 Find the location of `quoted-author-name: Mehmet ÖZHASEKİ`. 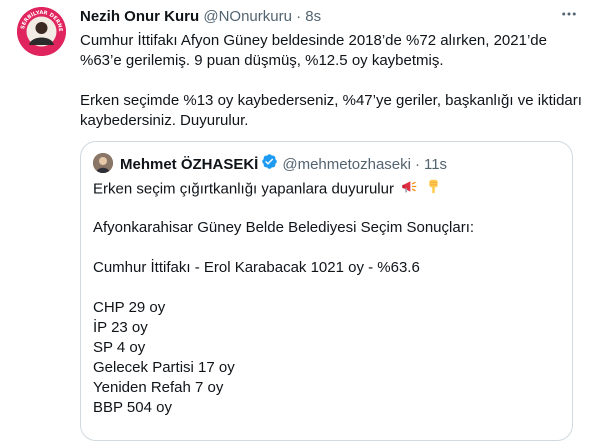

quoted-author-name: Mehmet ÖZHASEKİ is located at coordinates (189, 165).